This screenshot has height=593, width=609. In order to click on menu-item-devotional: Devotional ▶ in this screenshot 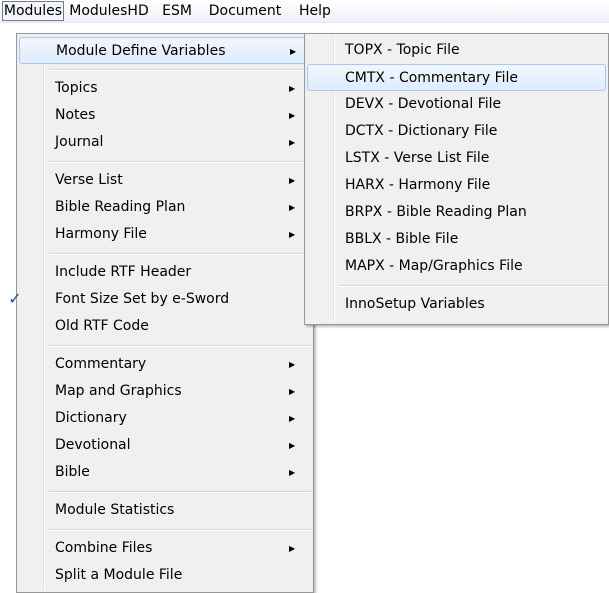, I will do `click(165, 445)`.